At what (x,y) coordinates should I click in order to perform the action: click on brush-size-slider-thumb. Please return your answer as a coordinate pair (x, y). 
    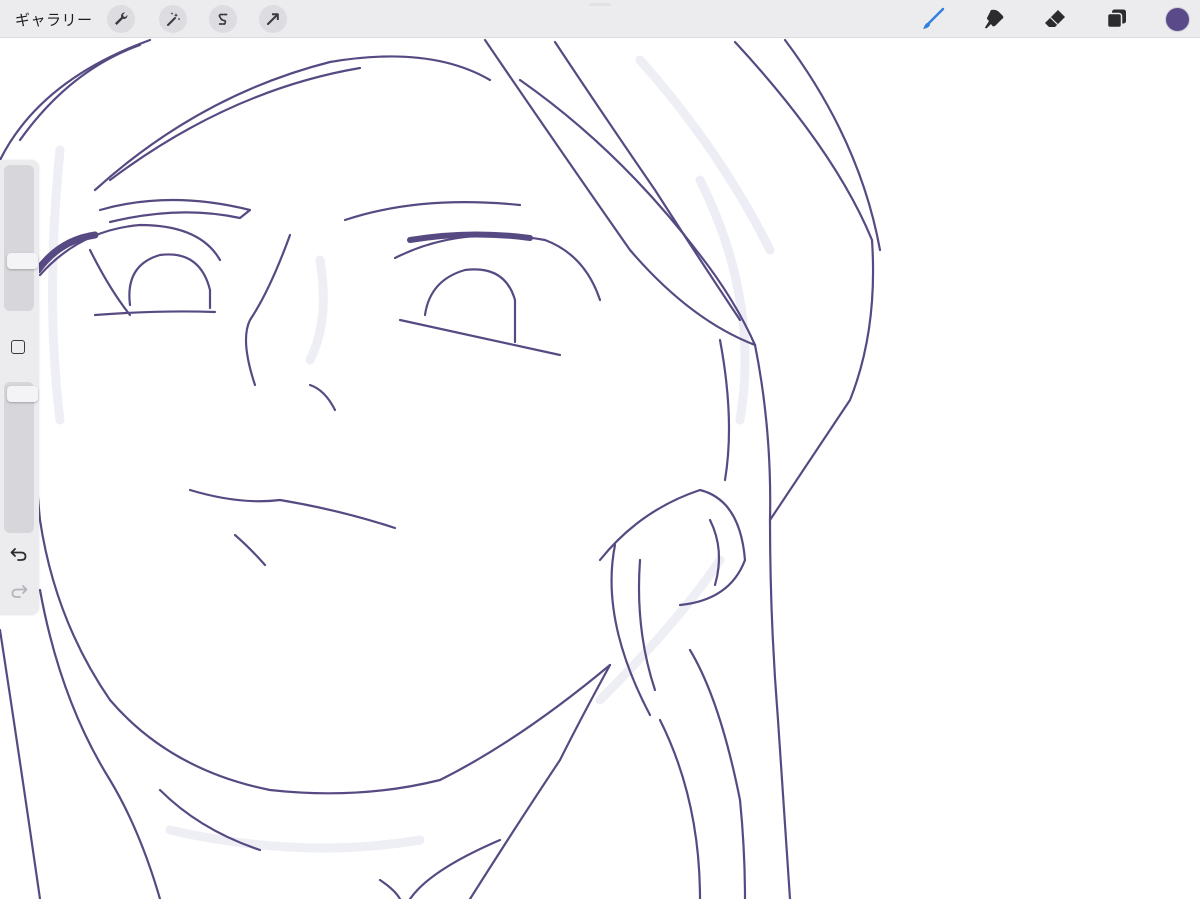
    Looking at the image, I should click on (22, 261).